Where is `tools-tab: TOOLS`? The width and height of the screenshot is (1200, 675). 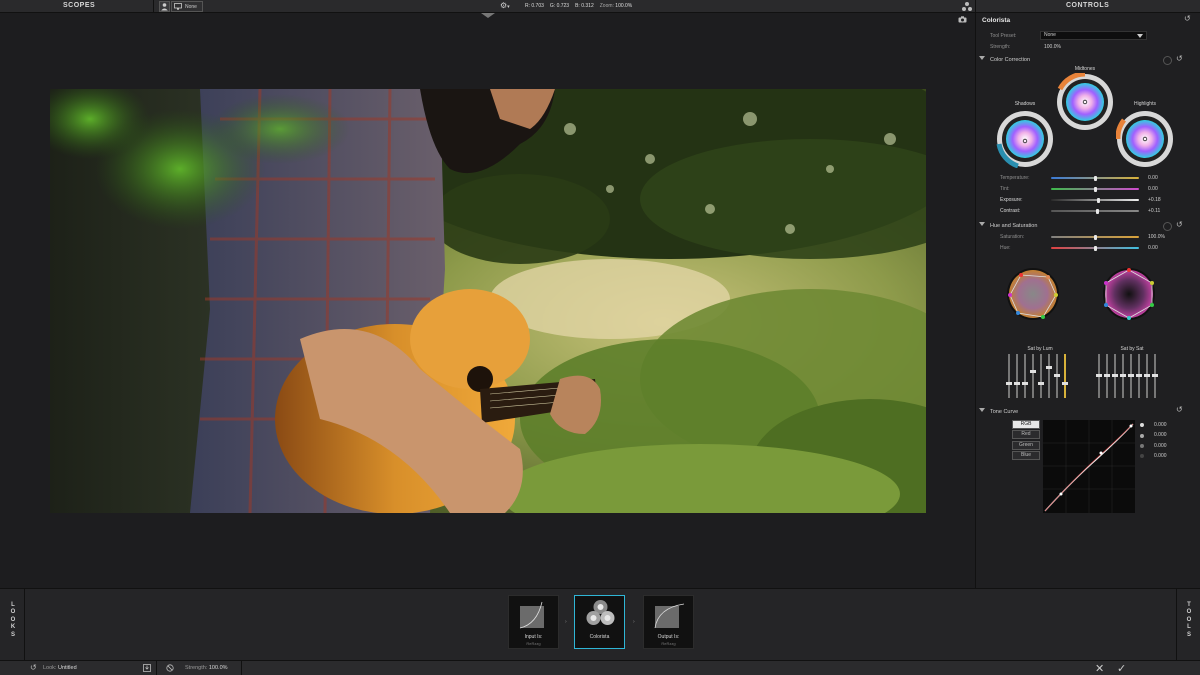 tools-tab: TOOLS is located at coordinates (1189, 620).